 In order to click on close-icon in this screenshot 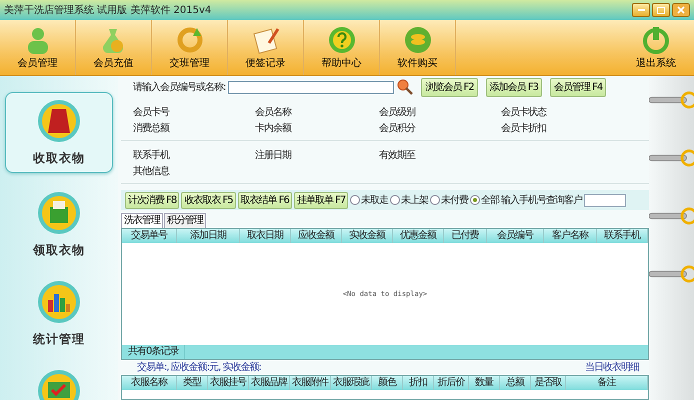, I will do `click(681, 10)`.